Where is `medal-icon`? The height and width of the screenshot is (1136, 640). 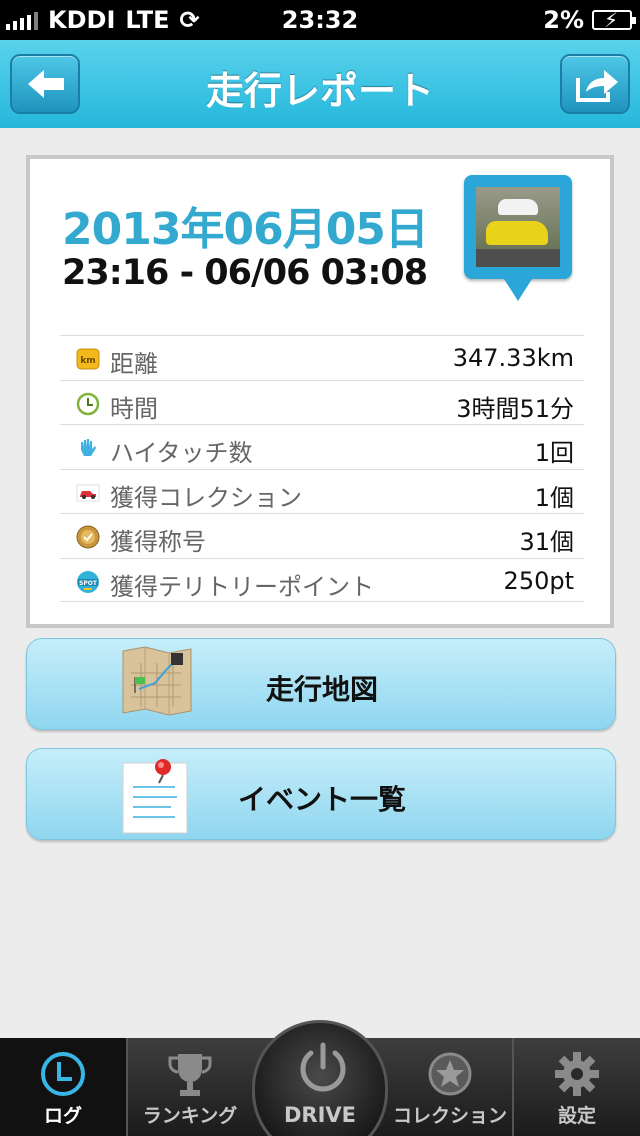
medal-icon is located at coordinates (88, 537).